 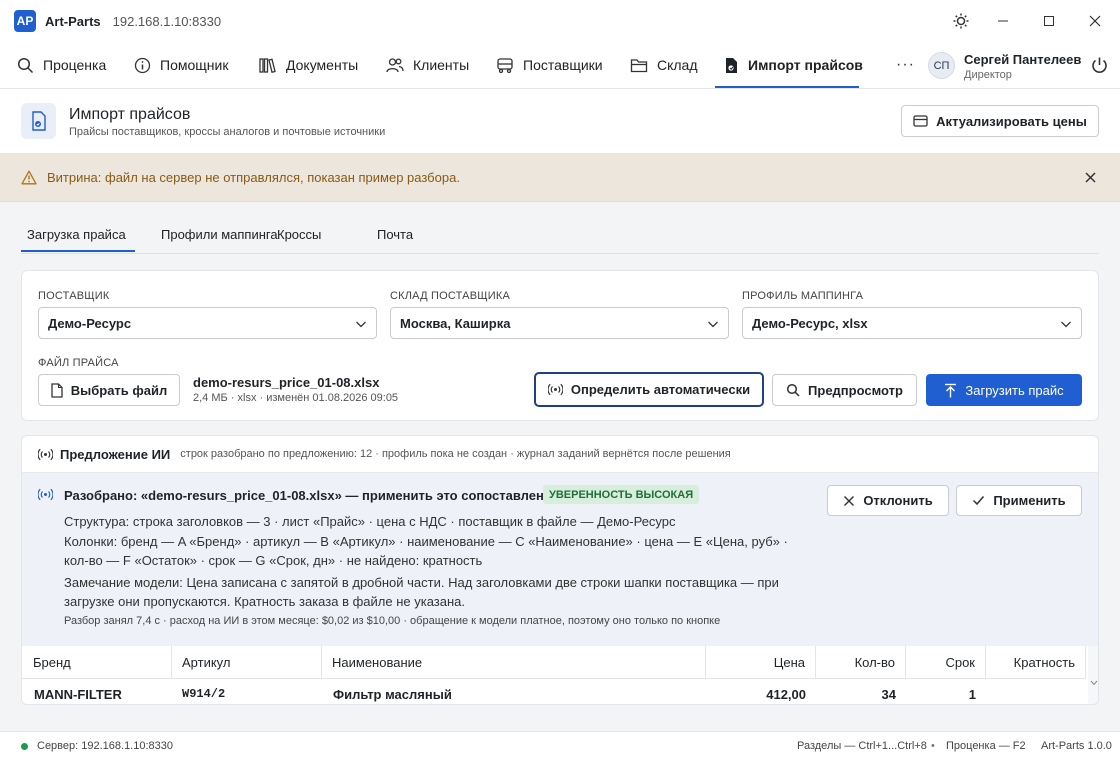 I want to click on hint-sections: Разделы — Ctrl+1...Ctrl+8, so click(x=862, y=746).